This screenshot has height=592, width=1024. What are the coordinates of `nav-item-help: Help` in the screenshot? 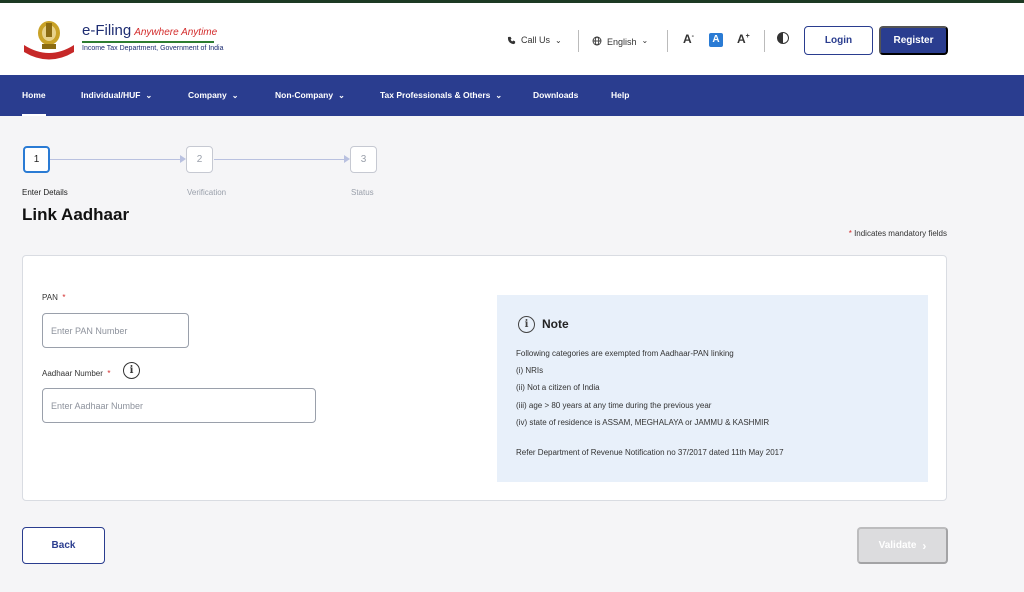 It's located at (620, 95).